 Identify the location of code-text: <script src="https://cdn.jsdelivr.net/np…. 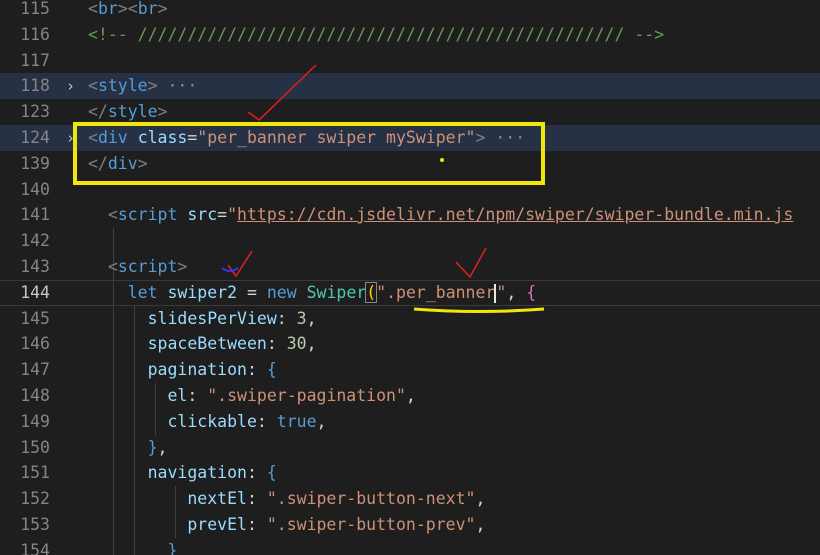
(440, 215).